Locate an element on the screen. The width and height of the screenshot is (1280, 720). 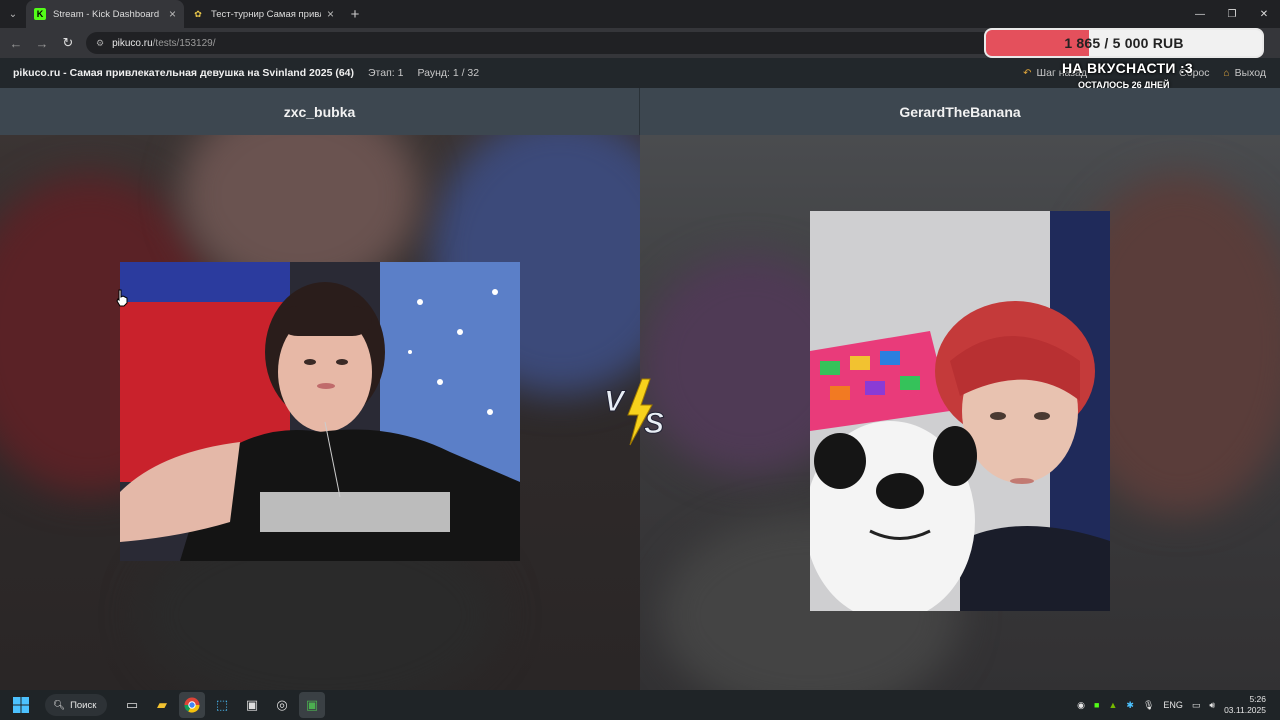
reload-icon: ↻ is located at coordinates (68, 43).